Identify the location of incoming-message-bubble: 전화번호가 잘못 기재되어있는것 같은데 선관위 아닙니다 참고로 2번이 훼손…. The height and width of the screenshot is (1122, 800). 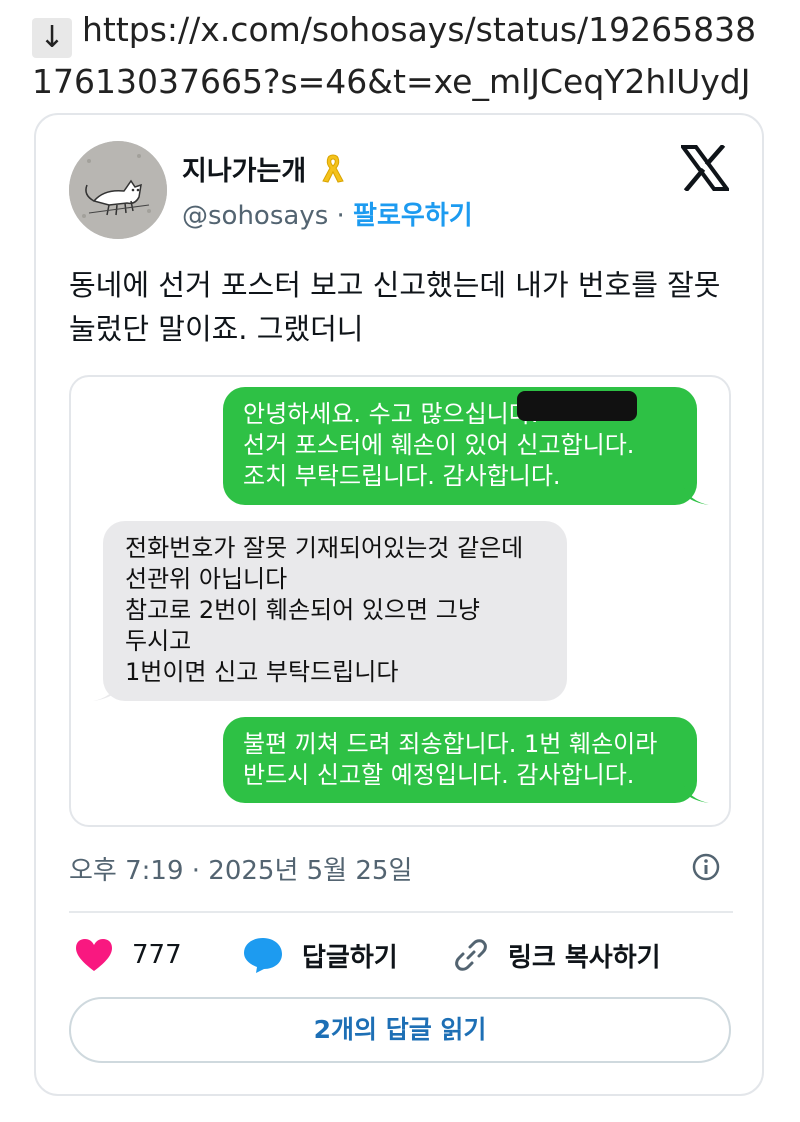
(335, 611).